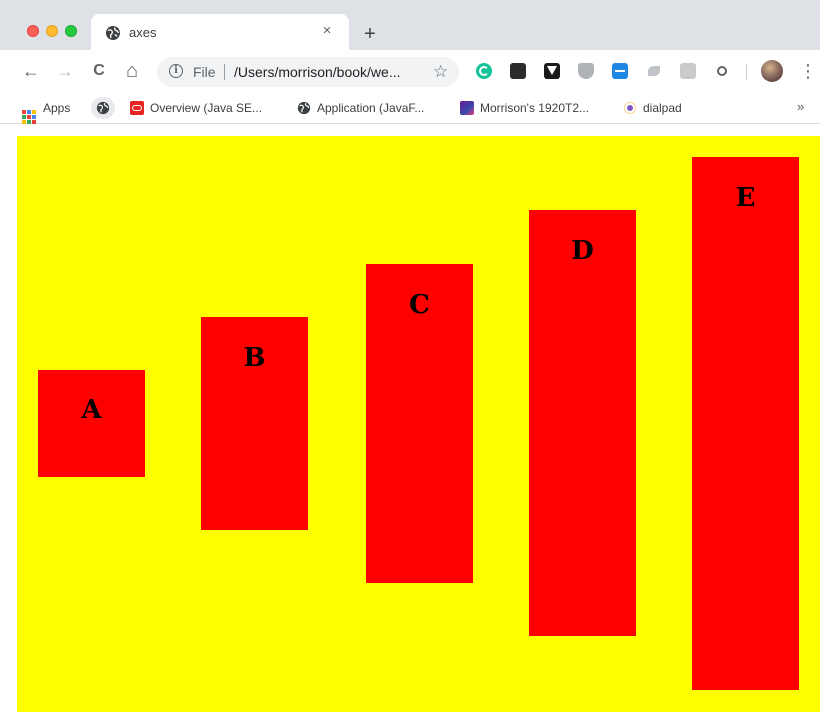  What do you see at coordinates (132, 71) in the screenshot?
I see `home-button: ⌂` at bounding box center [132, 71].